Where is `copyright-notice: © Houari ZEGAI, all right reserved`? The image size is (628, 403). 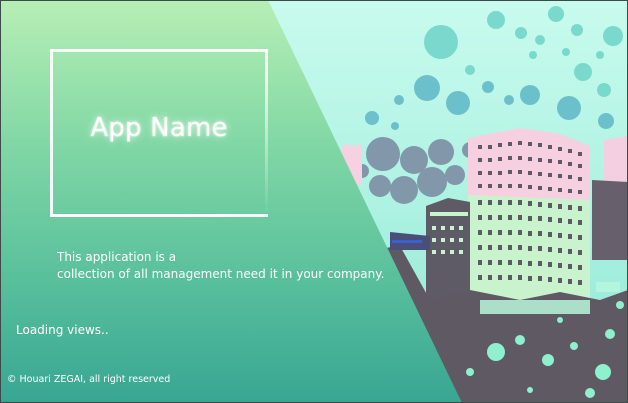 copyright-notice: © Houari ZEGAI, all right reserved is located at coordinates (89, 379).